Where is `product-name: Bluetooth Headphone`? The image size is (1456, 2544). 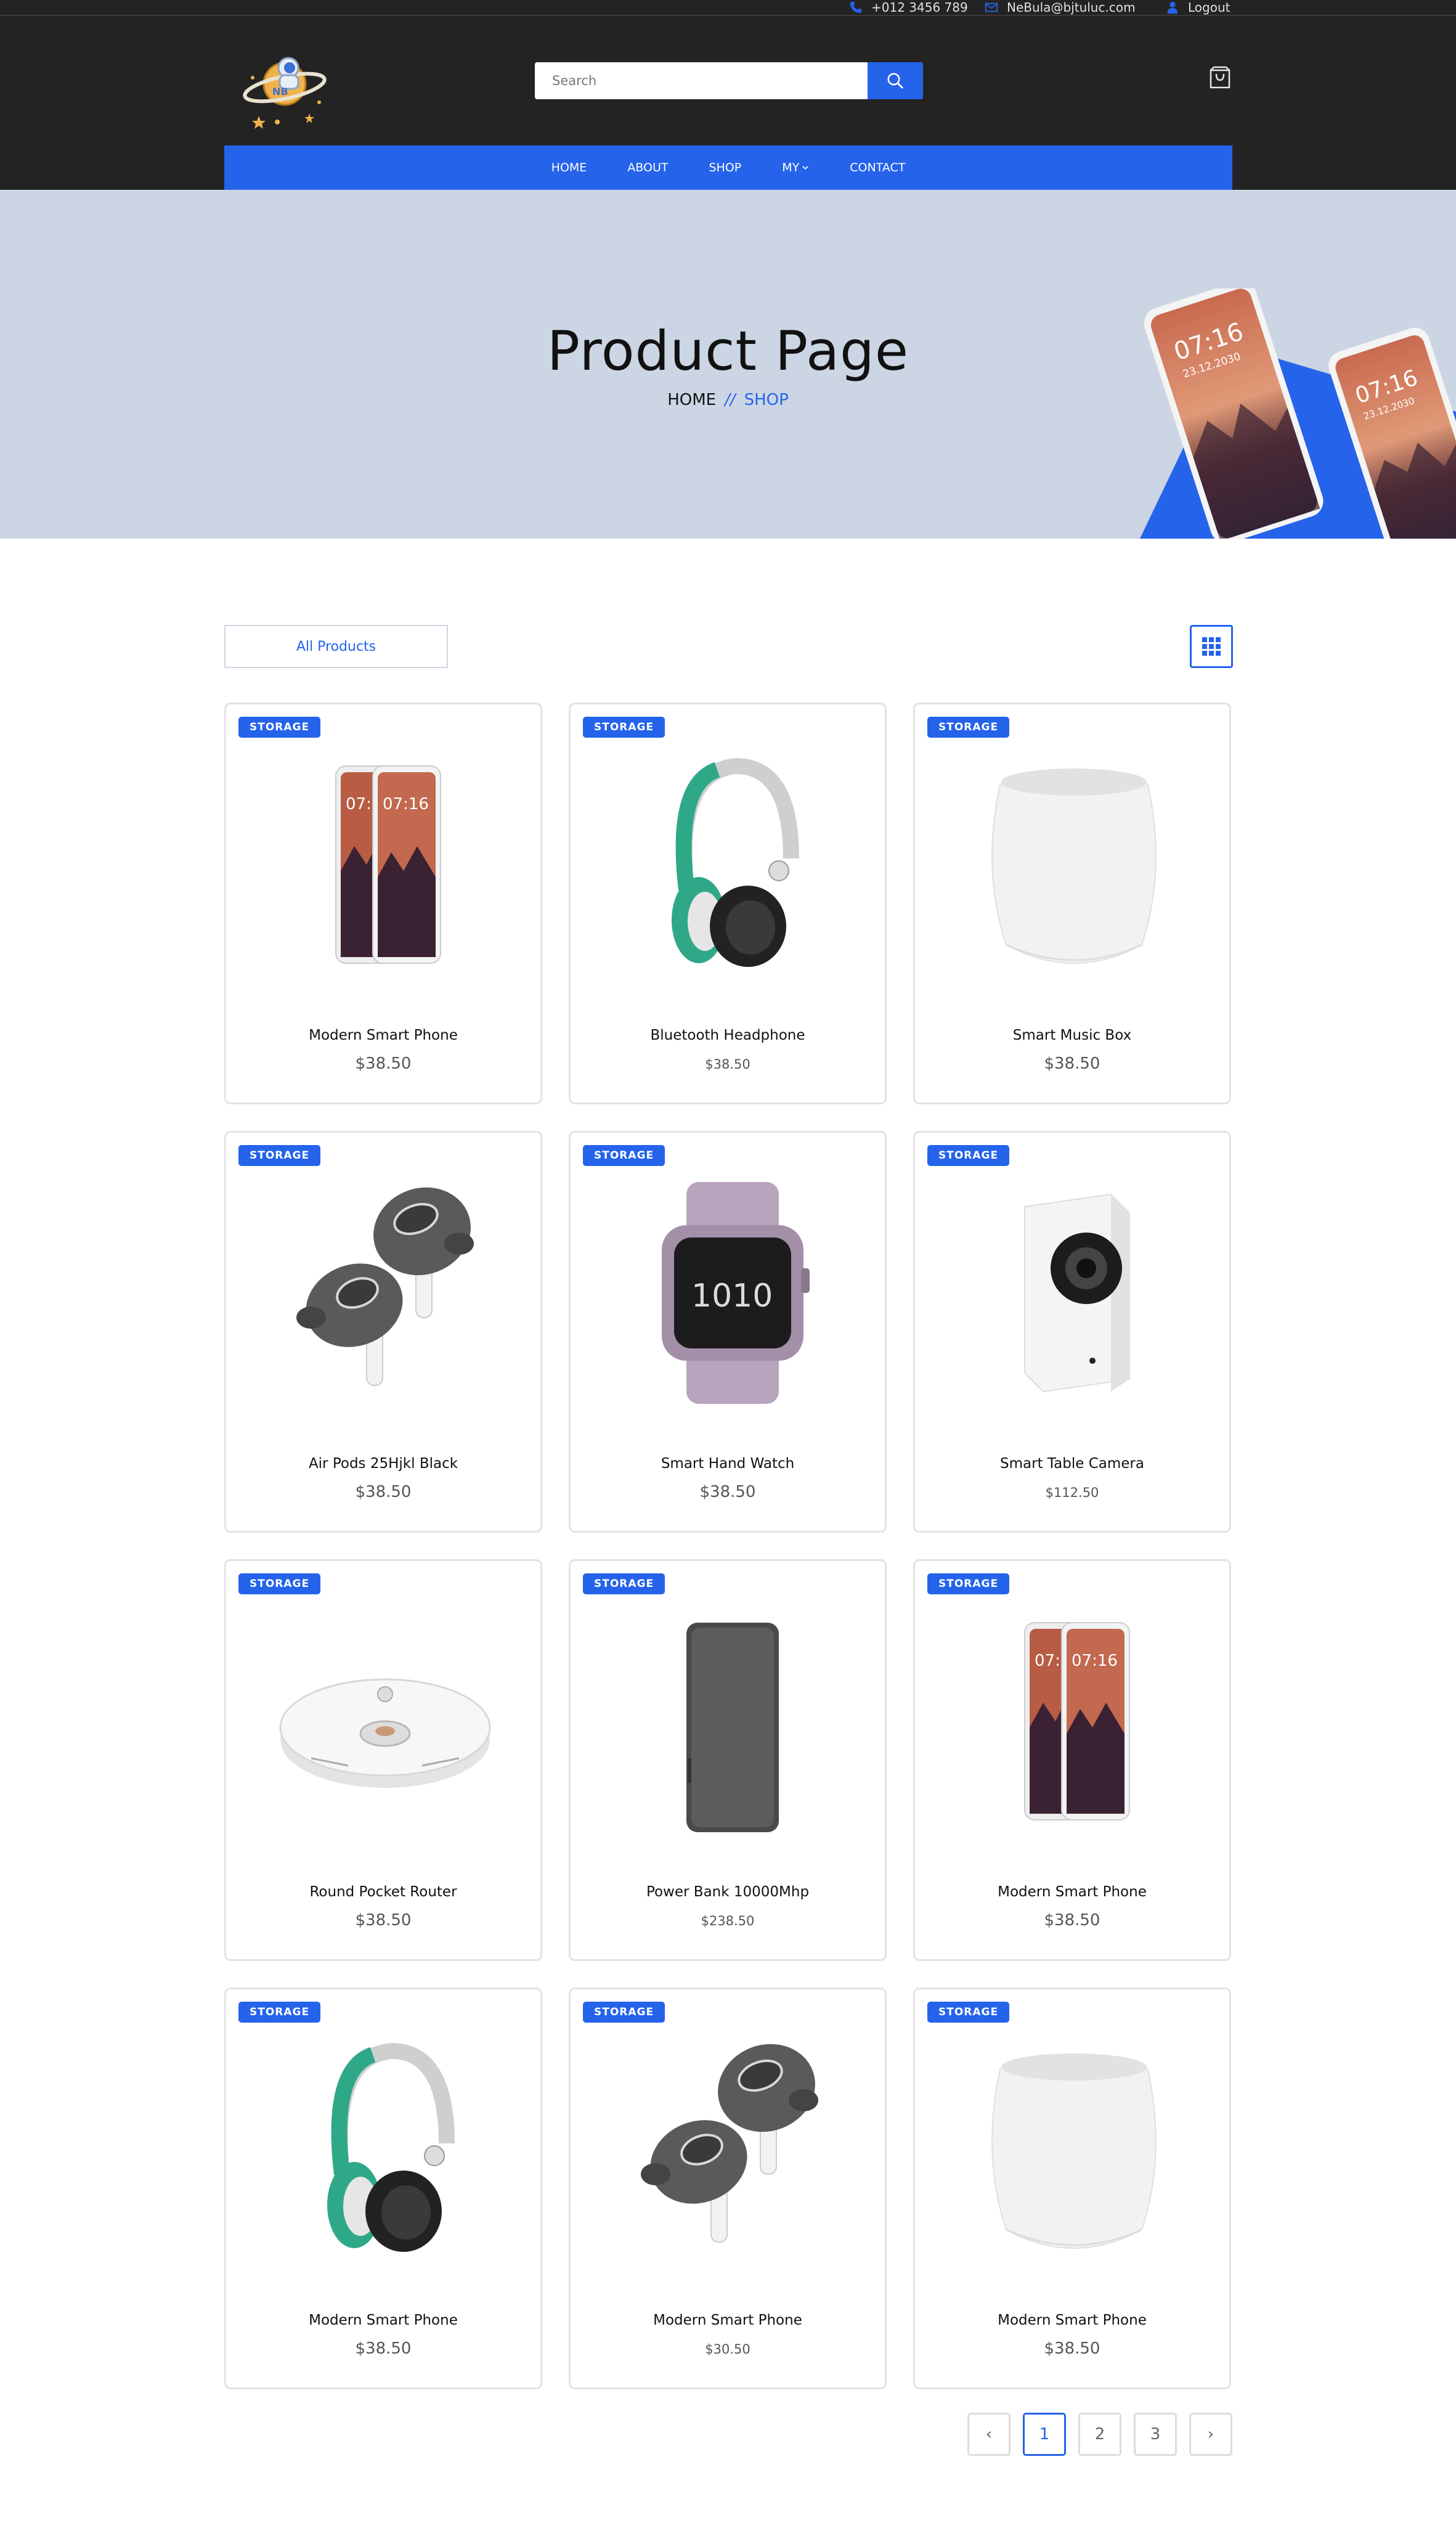 product-name: Bluetooth Headphone is located at coordinates (727, 1035).